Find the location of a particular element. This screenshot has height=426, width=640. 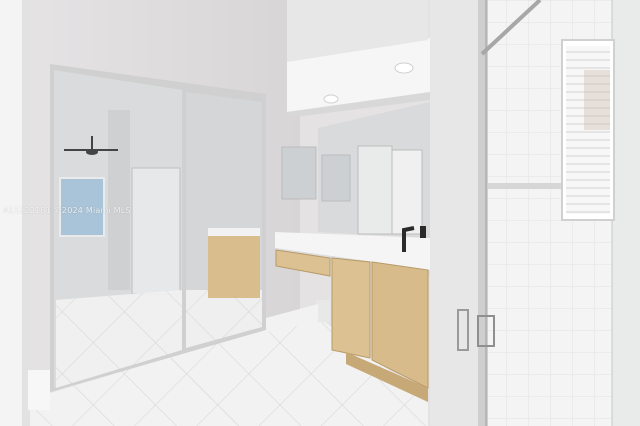

window-blinds is located at coordinates (588, 130).